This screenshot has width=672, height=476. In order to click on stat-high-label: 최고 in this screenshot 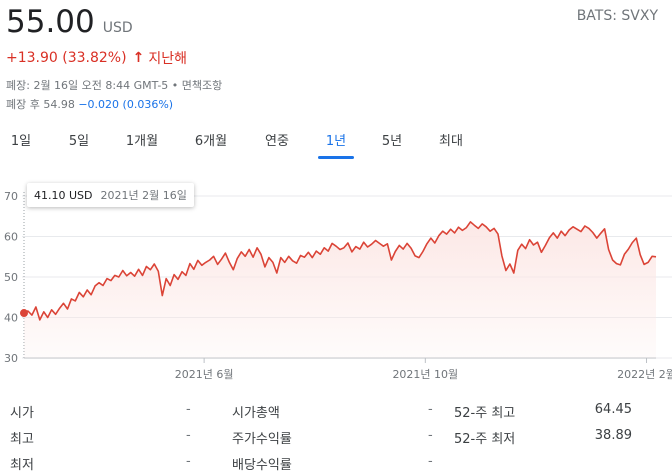, I will do `click(22, 439)`.